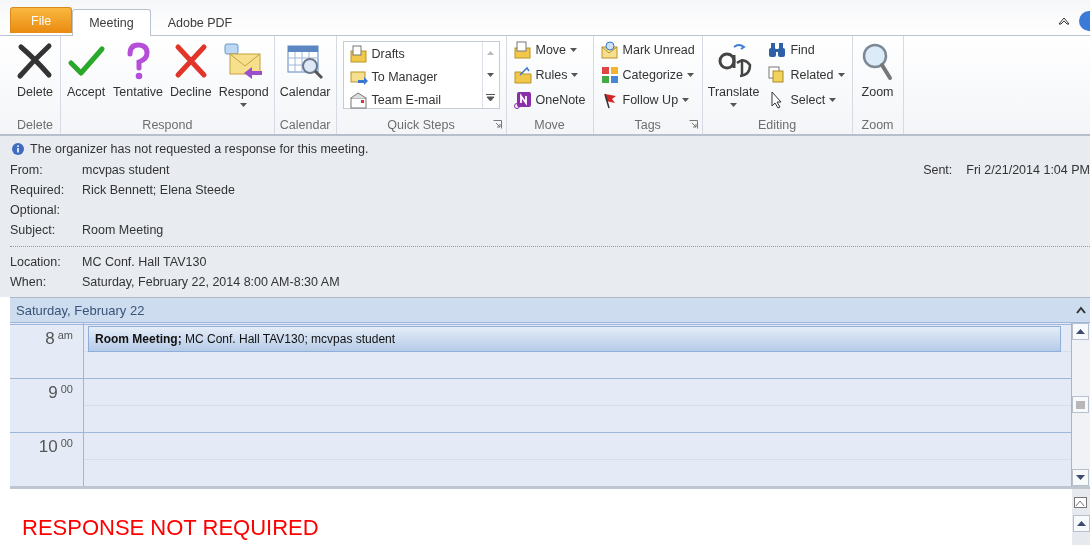 This screenshot has width=1090, height=550. What do you see at coordinates (877, 124) in the screenshot?
I see `group-label: Zoom` at bounding box center [877, 124].